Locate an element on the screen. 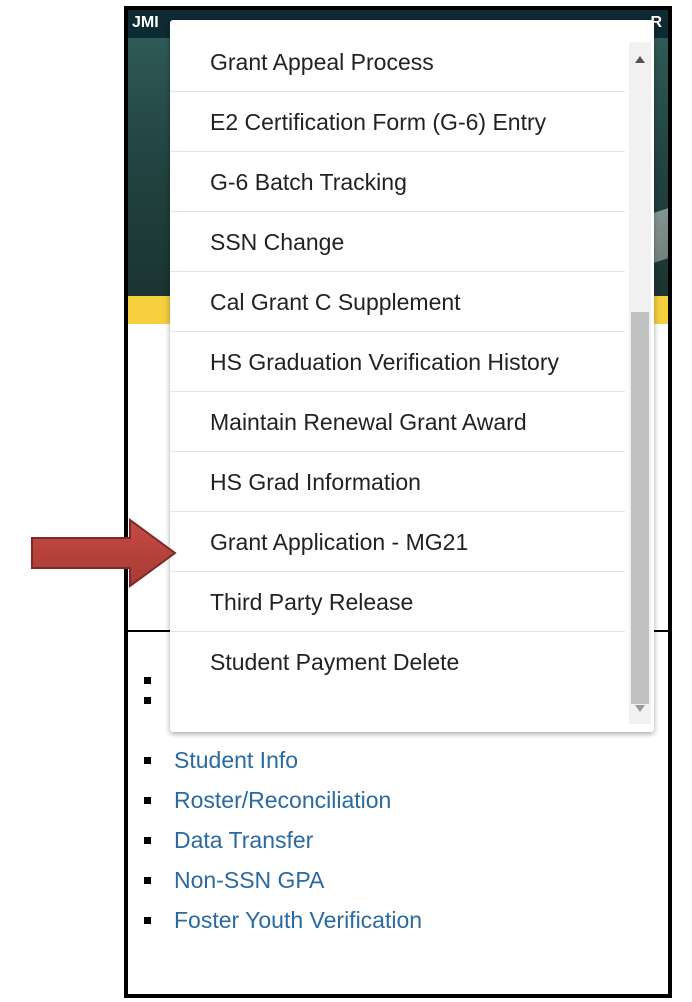 The width and height of the screenshot is (692, 1002). dropdown-scrollbar is located at coordinates (640, 383).